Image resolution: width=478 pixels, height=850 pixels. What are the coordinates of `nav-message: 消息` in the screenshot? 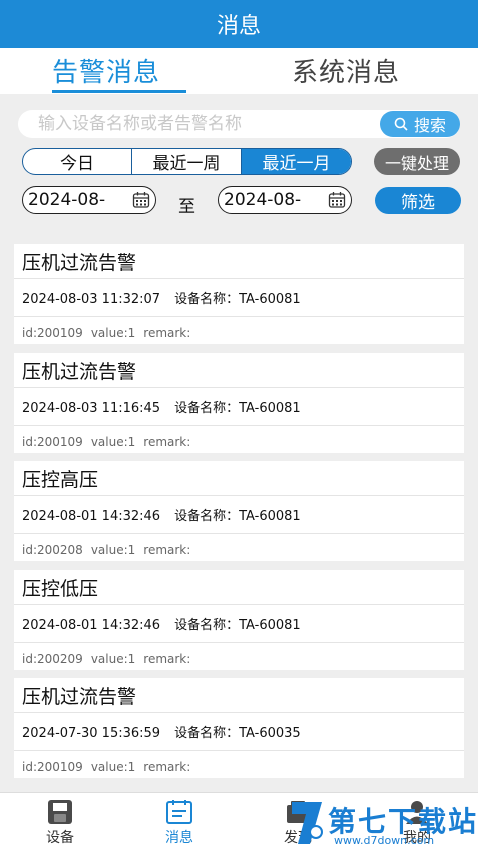 It's located at (179, 823).